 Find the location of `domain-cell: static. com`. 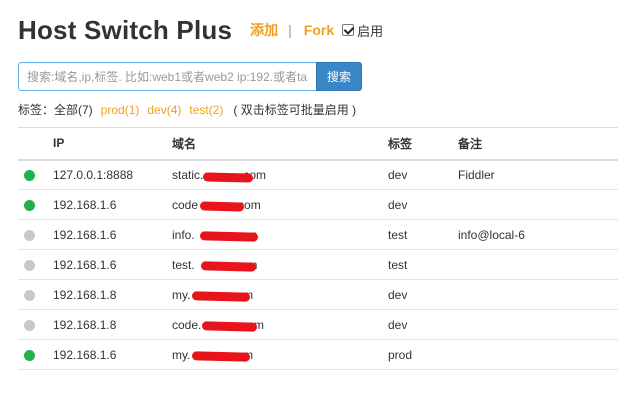

domain-cell: static. com is located at coordinates (280, 174).